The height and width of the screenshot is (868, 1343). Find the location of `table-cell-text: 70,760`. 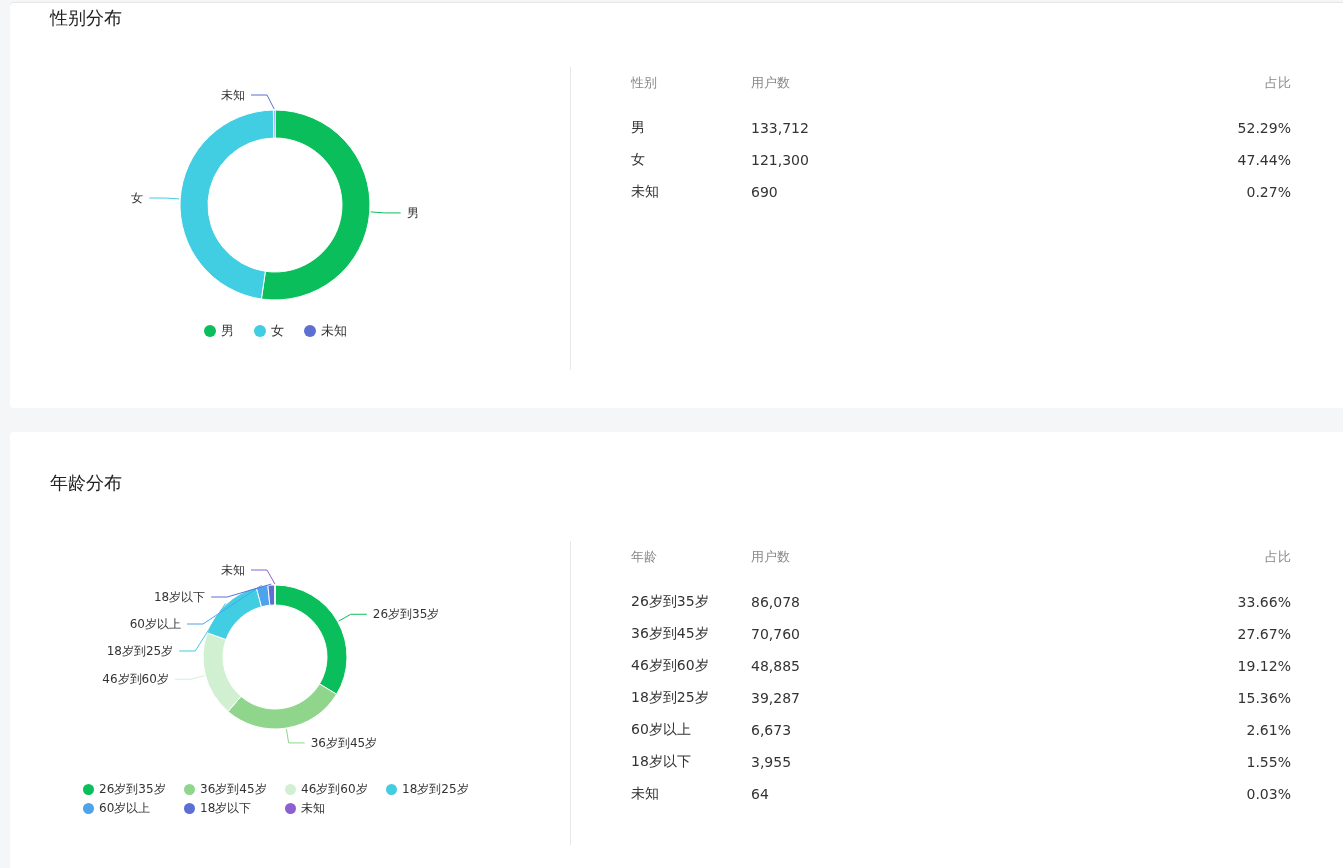

table-cell-text: 70,760 is located at coordinates (776, 634).